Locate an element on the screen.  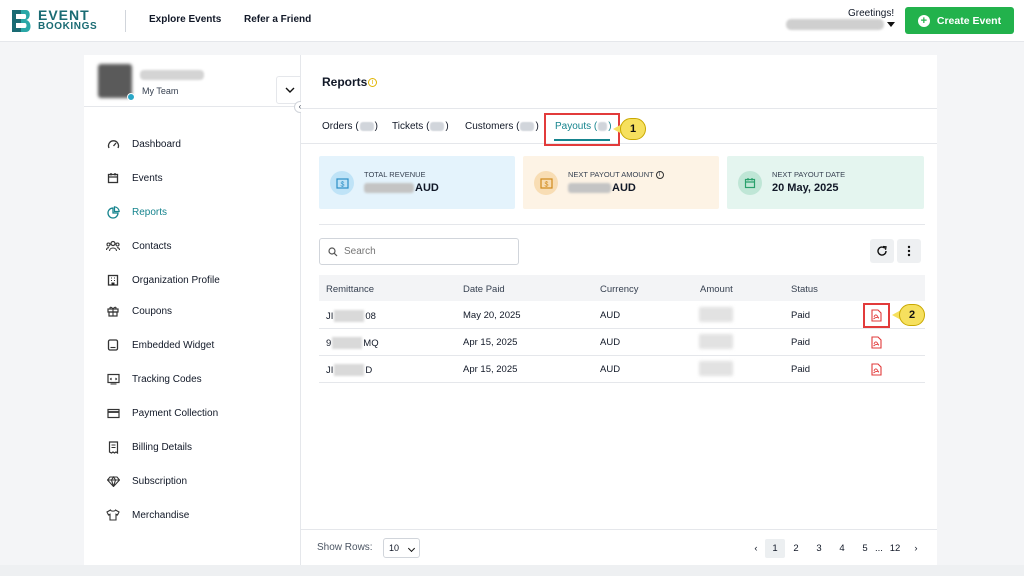
receipt-icon is located at coordinates (113, 447).